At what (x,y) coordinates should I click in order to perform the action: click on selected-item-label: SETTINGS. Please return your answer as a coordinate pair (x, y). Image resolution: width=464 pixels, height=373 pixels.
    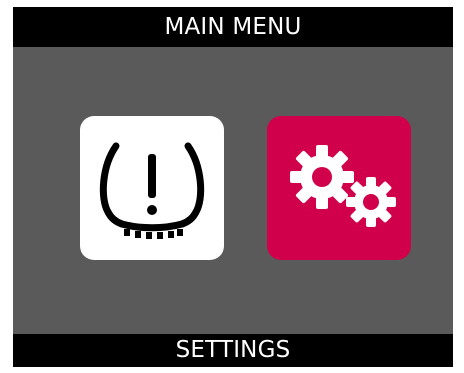
    Looking at the image, I should click on (233, 350).